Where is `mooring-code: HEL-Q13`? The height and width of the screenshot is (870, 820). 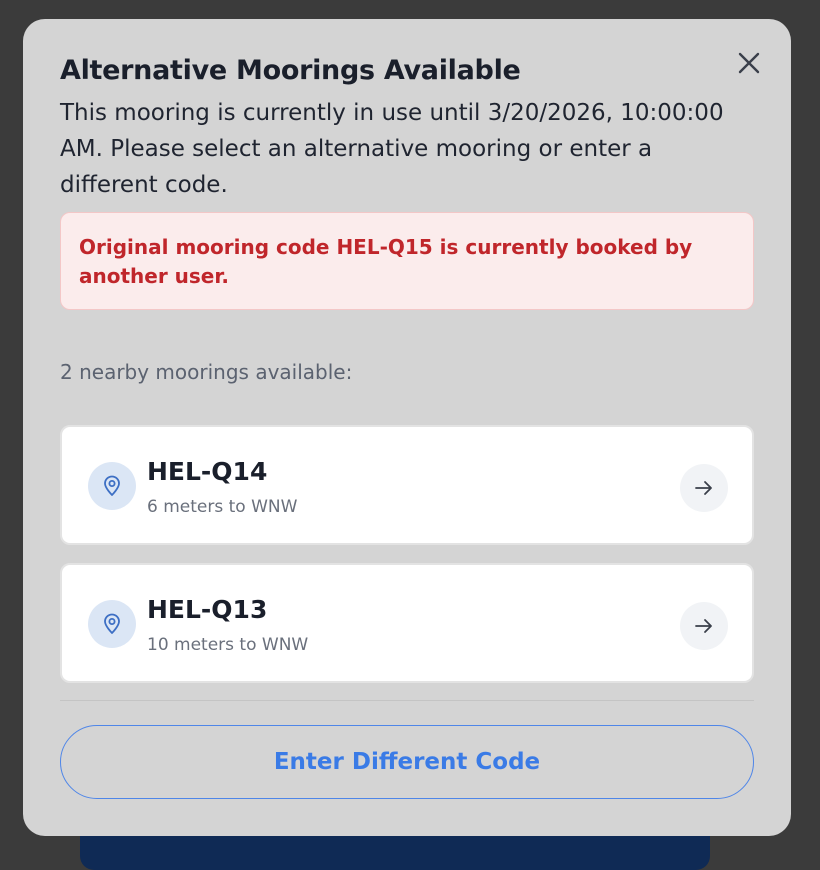 mooring-code: HEL-Q13 is located at coordinates (207, 609).